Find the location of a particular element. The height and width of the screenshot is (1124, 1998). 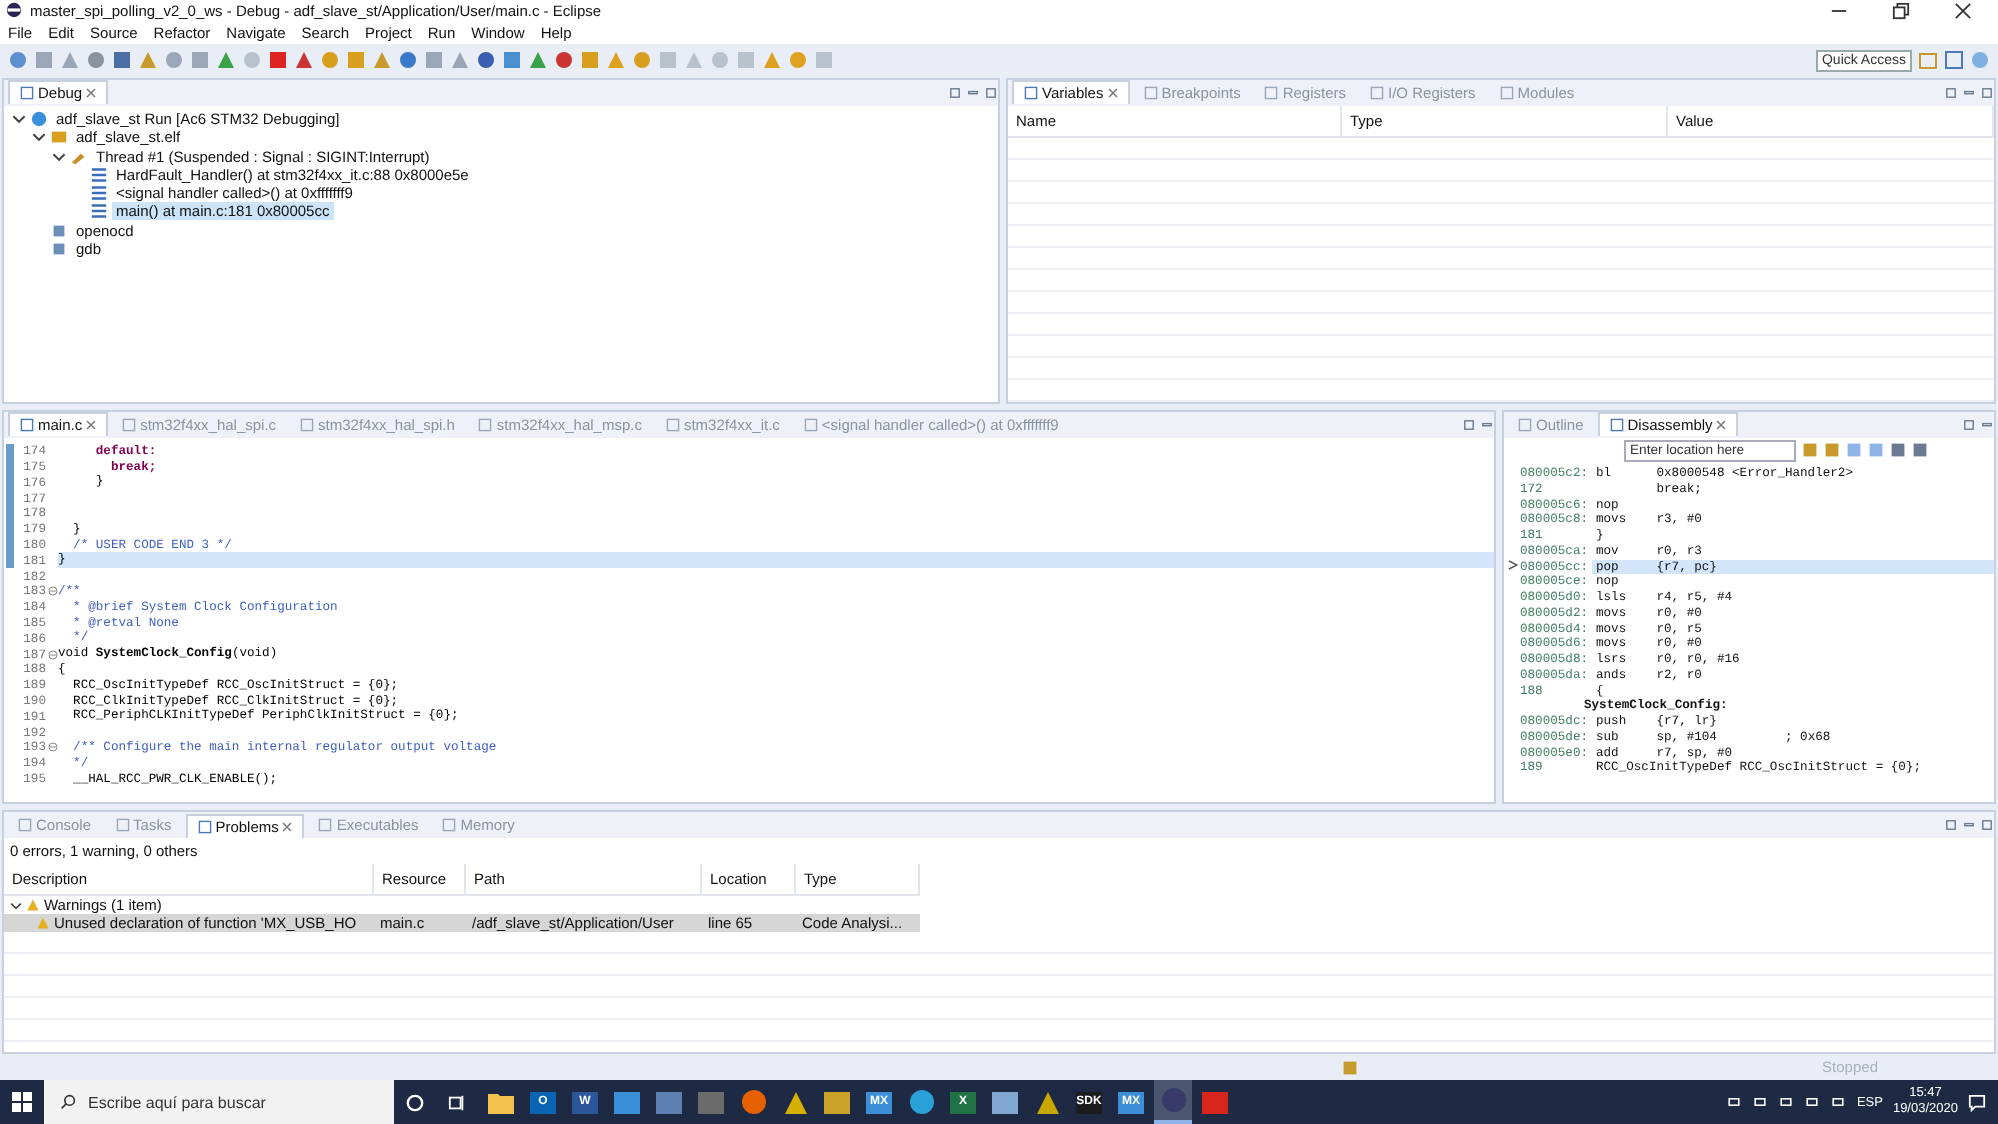

instruction-pointer-icon is located at coordinates (1513, 564).